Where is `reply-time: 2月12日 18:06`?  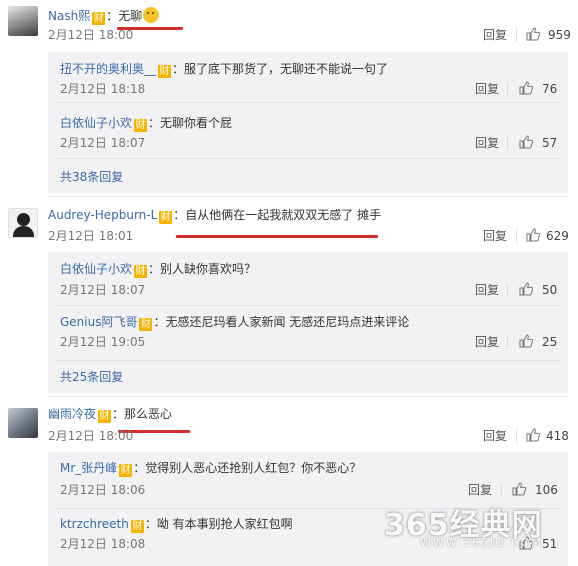
reply-time: 2月12日 18:06 is located at coordinates (103, 490).